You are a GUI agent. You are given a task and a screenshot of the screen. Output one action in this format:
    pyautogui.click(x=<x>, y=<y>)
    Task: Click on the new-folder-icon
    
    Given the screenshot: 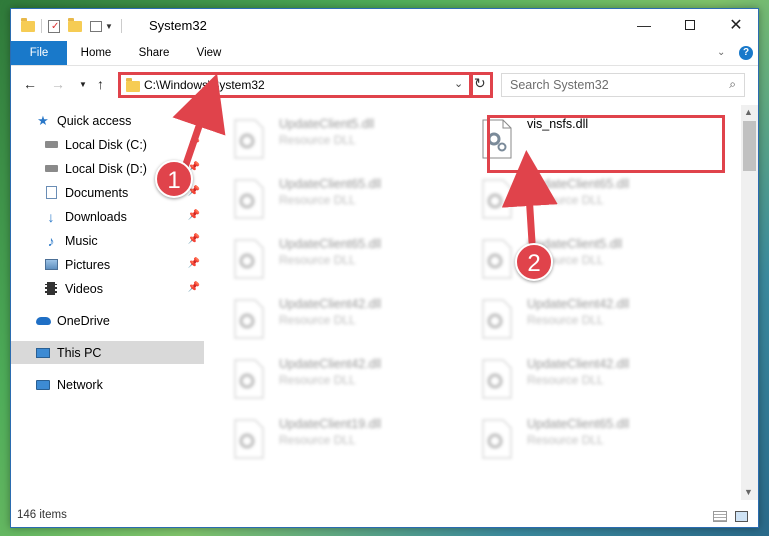 What is the action you would take?
    pyautogui.click(x=75, y=24)
    